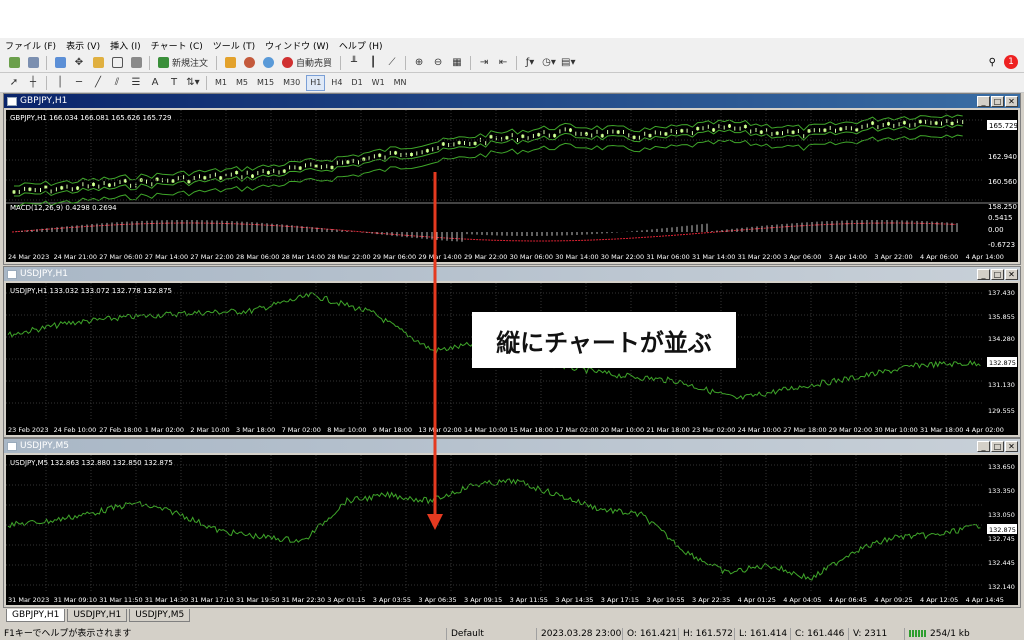 This screenshot has width=1024, height=640. Describe the element at coordinates (457, 63) in the screenshot. I see `tile-windows-icon: ▦` at that location.